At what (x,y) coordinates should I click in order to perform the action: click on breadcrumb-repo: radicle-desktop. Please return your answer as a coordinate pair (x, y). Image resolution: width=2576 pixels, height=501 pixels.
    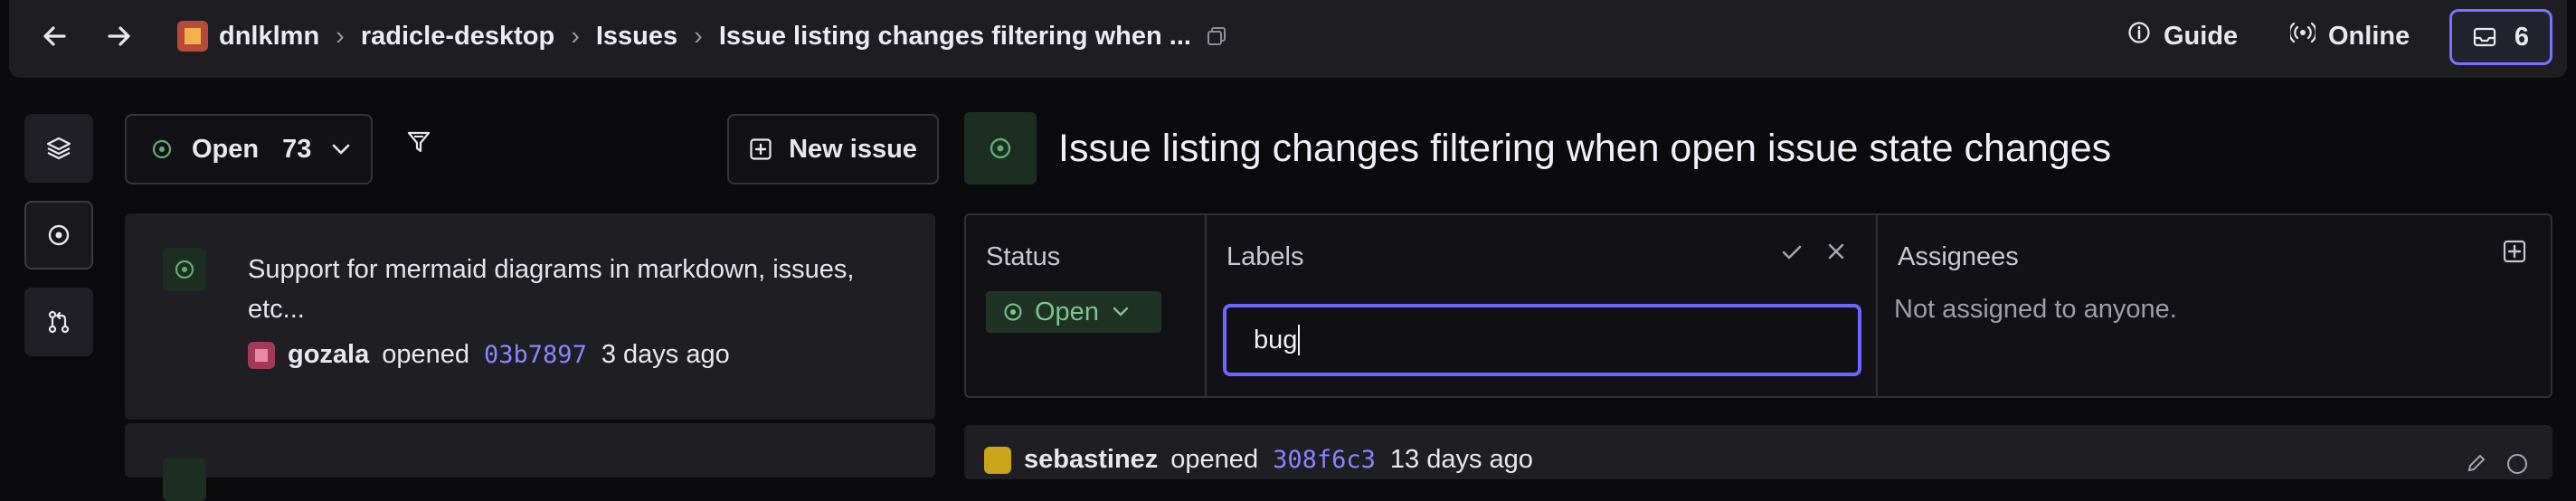
    Looking at the image, I should click on (457, 37).